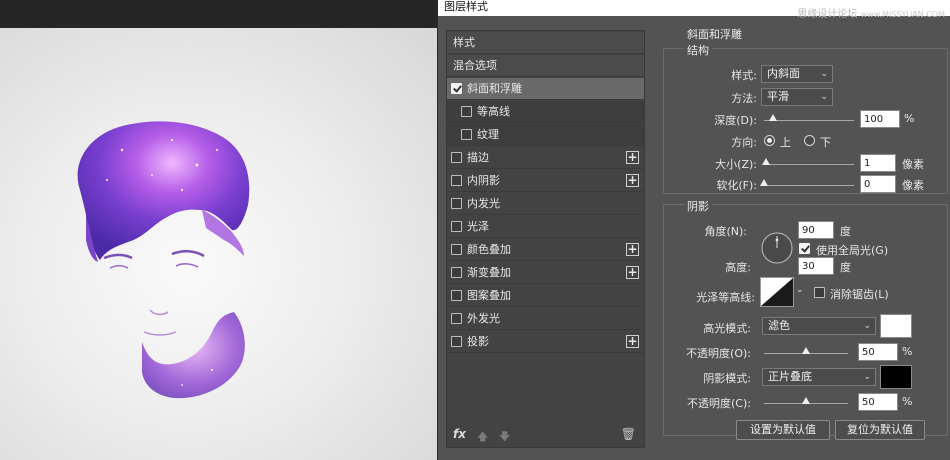  What do you see at coordinates (738, 267) in the screenshot?
I see `altitude-label: 高度:` at bounding box center [738, 267].